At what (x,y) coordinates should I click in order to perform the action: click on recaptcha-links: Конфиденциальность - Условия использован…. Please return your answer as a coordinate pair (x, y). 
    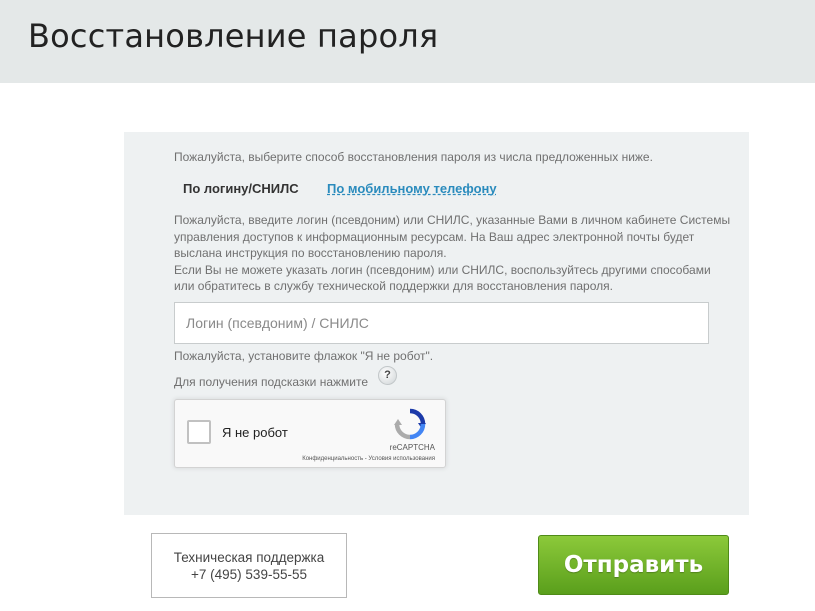
    Looking at the image, I should click on (305, 459).